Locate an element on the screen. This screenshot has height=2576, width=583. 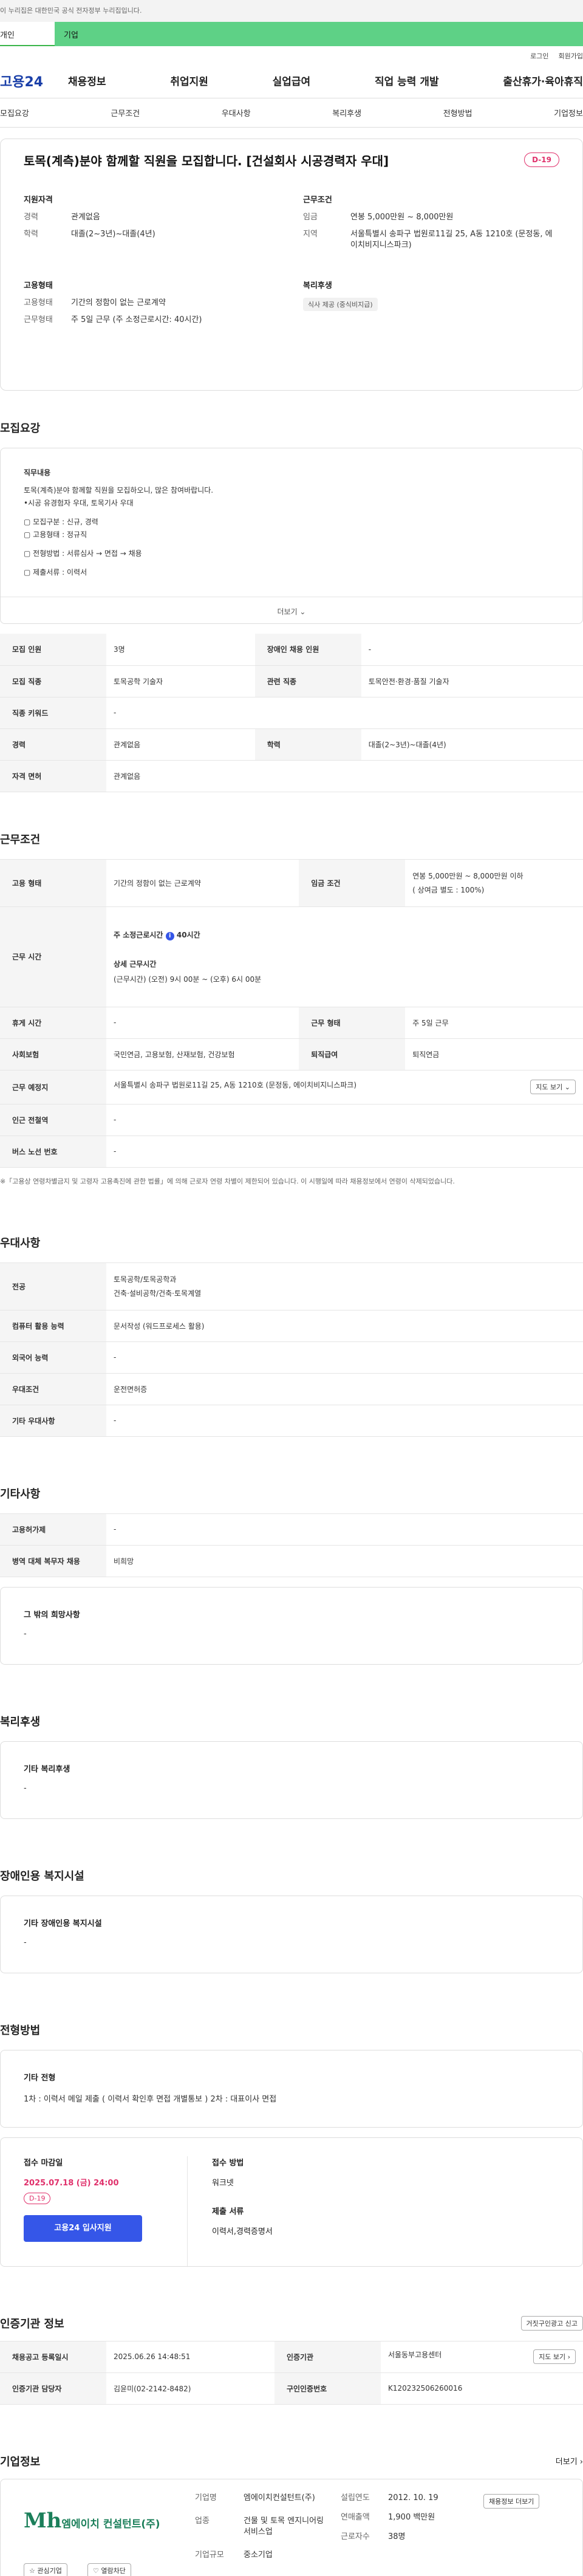
row-label: 구인인증번호 is located at coordinates (327, 2388).